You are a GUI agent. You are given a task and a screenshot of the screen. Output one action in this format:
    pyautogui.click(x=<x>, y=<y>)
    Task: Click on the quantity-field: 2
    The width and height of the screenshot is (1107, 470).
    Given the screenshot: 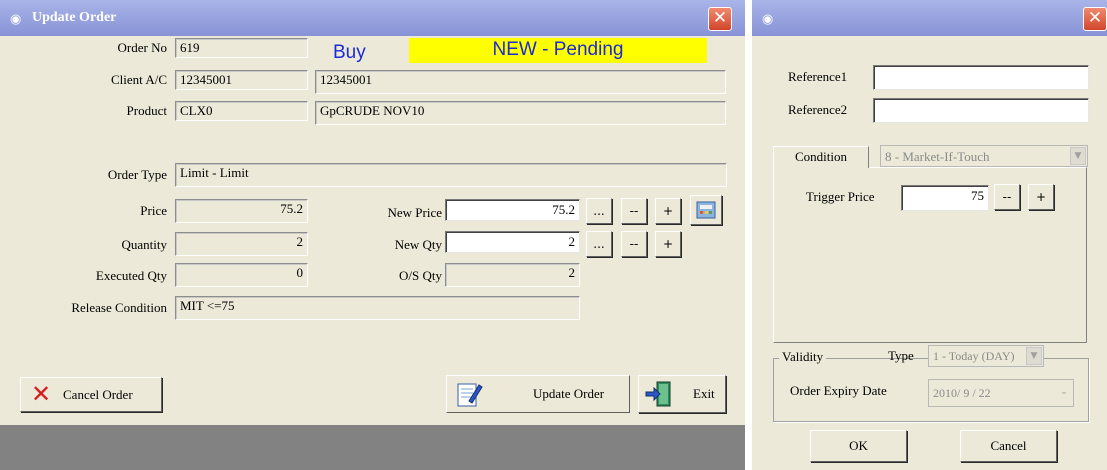 What is the action you would take?
    pyautogui.click(x=241, y=244)
    